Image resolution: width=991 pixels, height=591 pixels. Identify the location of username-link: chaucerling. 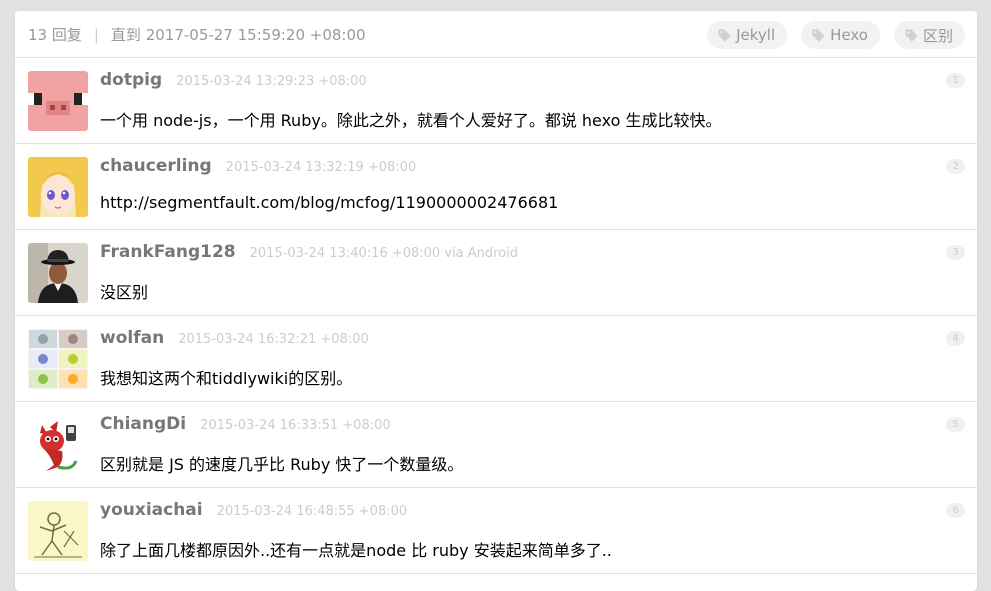
(156, 166).